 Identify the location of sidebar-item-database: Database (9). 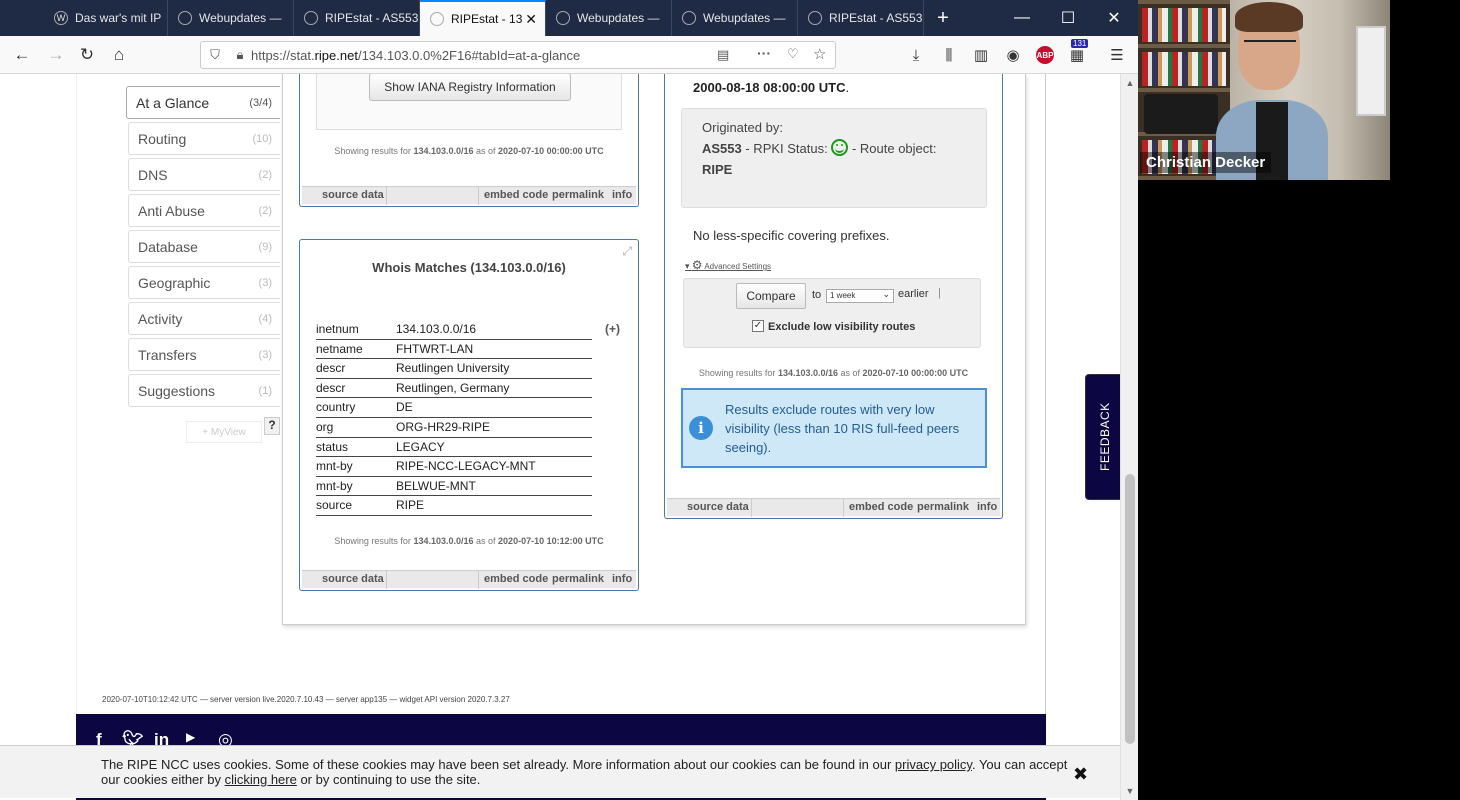
(204, 246).